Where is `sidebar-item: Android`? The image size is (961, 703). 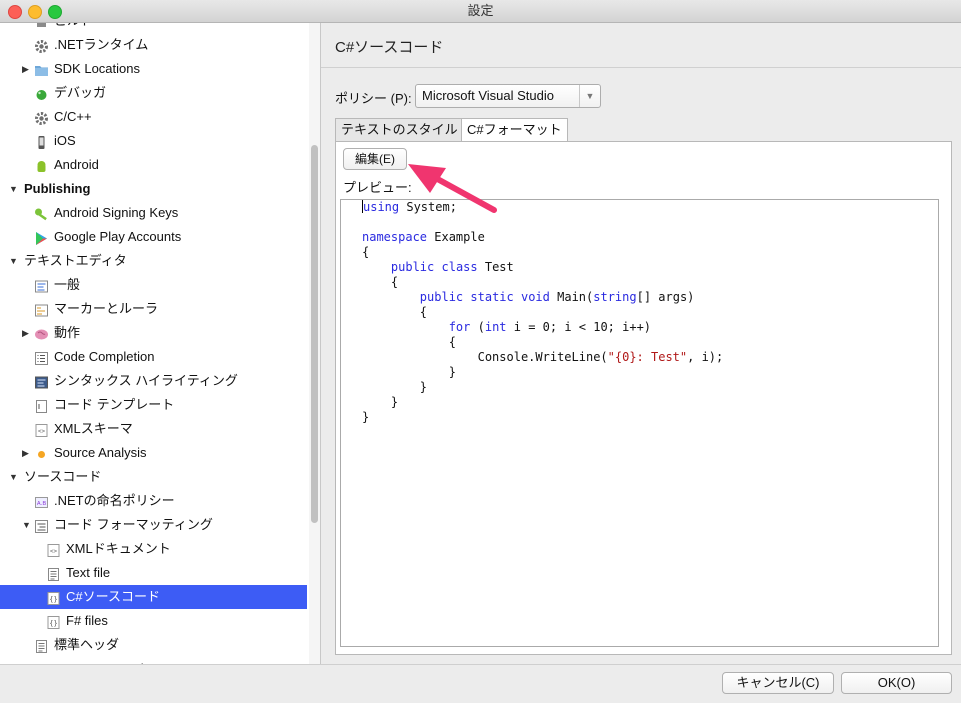
sidebar-item: Android is located at coordinates (153, 165).